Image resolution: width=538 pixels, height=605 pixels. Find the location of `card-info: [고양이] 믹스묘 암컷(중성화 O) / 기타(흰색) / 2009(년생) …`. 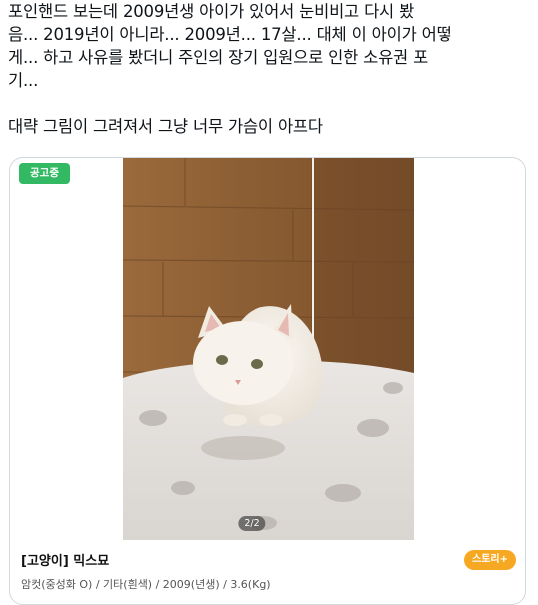

card-info: [고양이] 믹스묘 암컷(중성화 O) / 기타(흰색) / 2009(년생) … is located at coordinates (268, 571).